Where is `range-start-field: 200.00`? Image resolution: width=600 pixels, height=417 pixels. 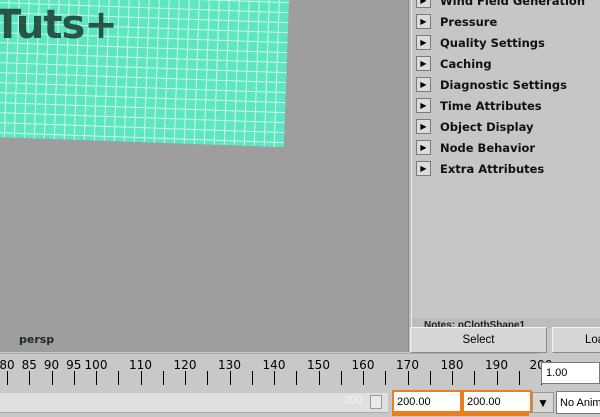 range-start-field: 200.00 is located at coordinates (427, 401).